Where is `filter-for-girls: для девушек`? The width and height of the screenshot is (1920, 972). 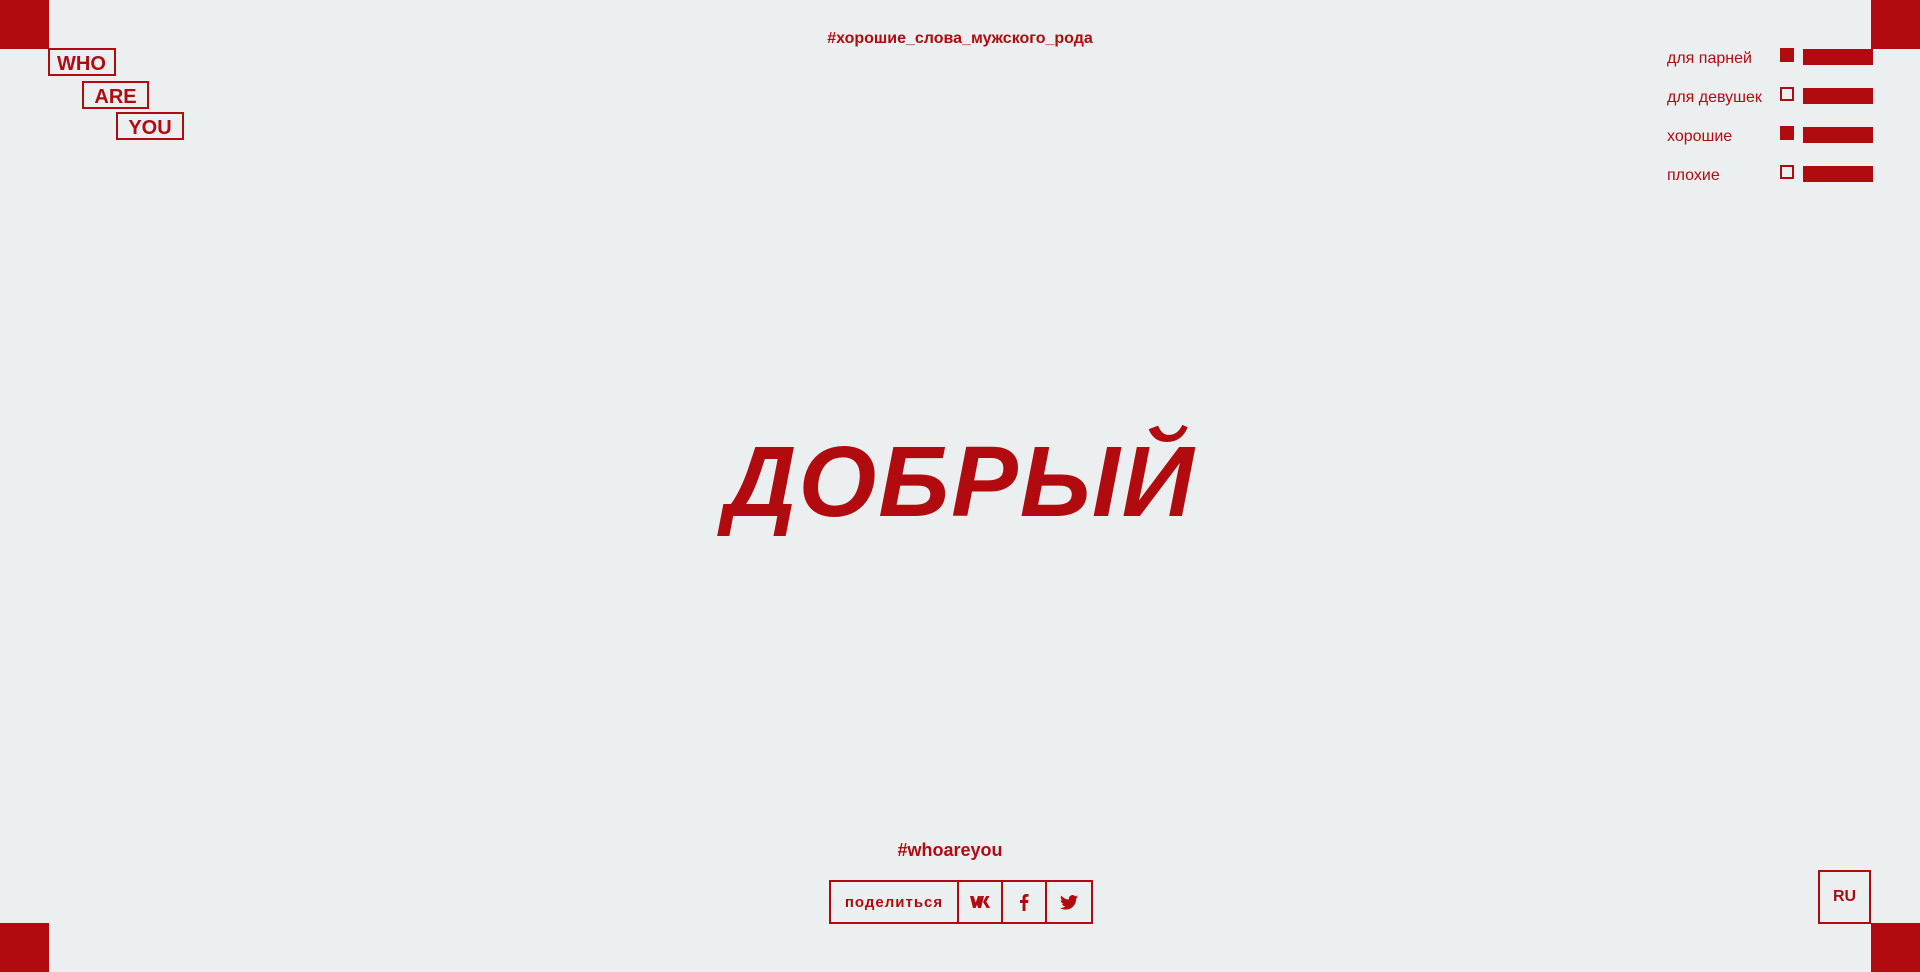
filter-for-girls: для девушек is located at coordinates (1770, 97).